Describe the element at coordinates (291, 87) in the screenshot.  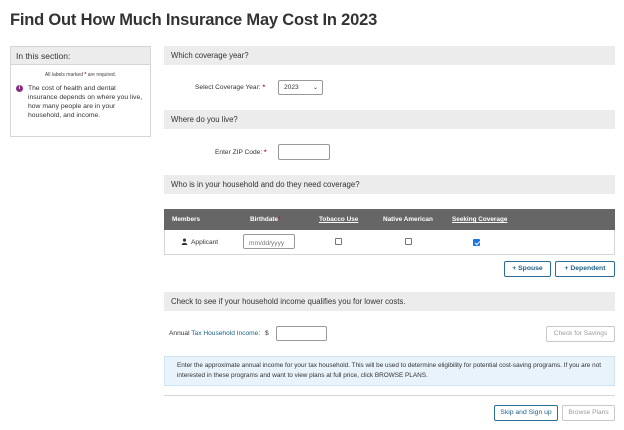
I see `coverage-year-value: 2023` at that location.